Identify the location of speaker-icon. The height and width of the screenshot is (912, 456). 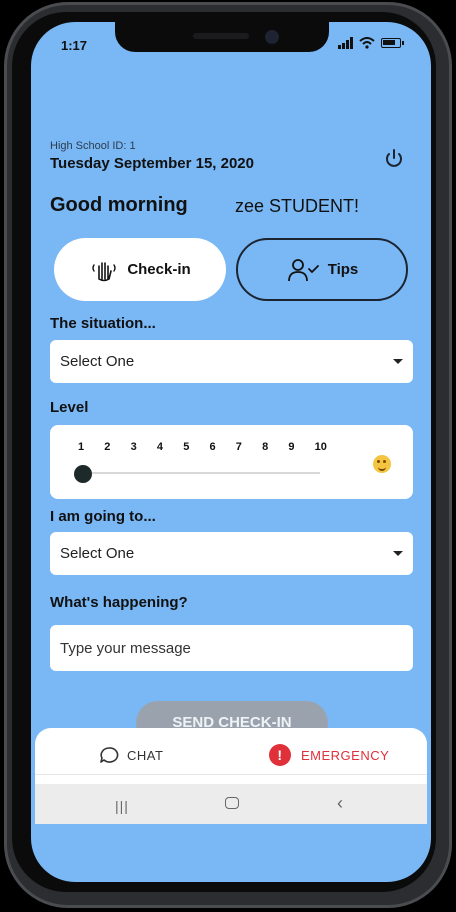
(221, 36).